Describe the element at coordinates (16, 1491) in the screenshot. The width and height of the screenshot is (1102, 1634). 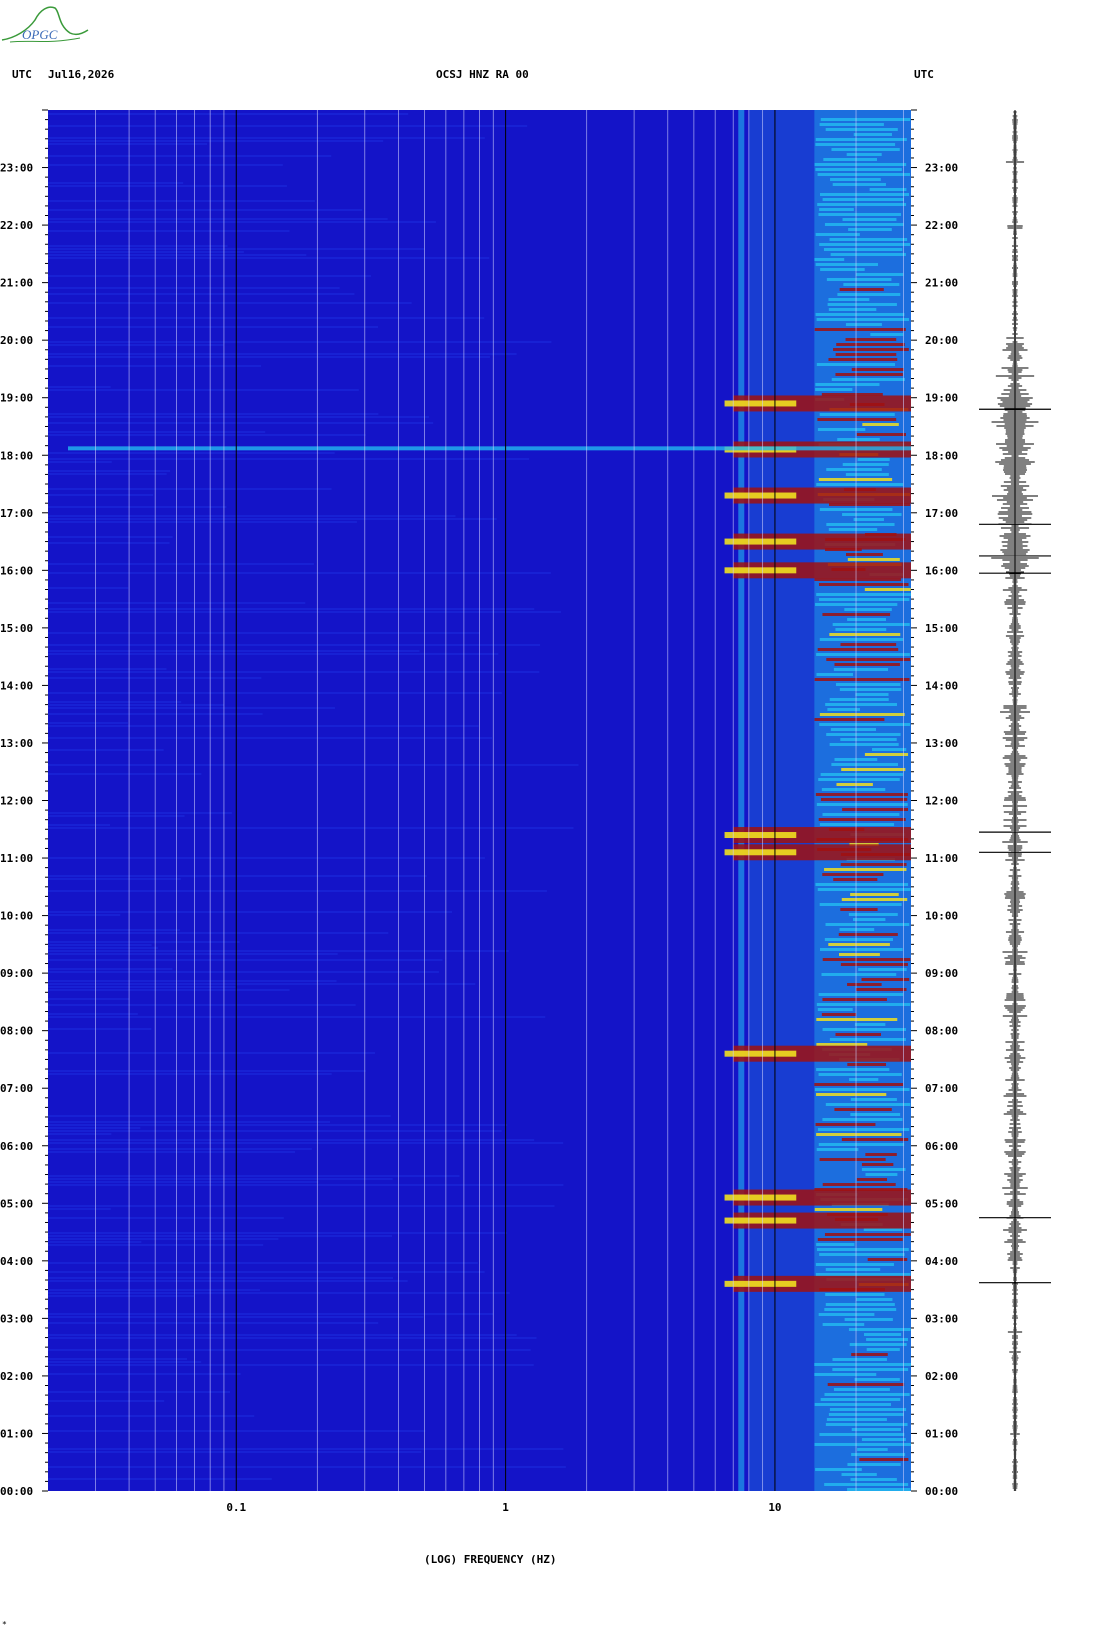
I see `time-label-left: 00:00` at that location.